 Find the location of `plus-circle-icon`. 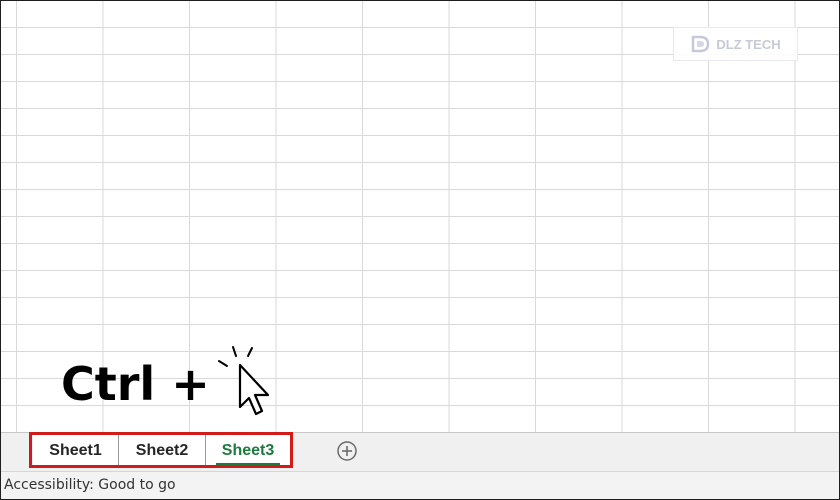

plus-circle-icon is located at coordinates (347, 451).